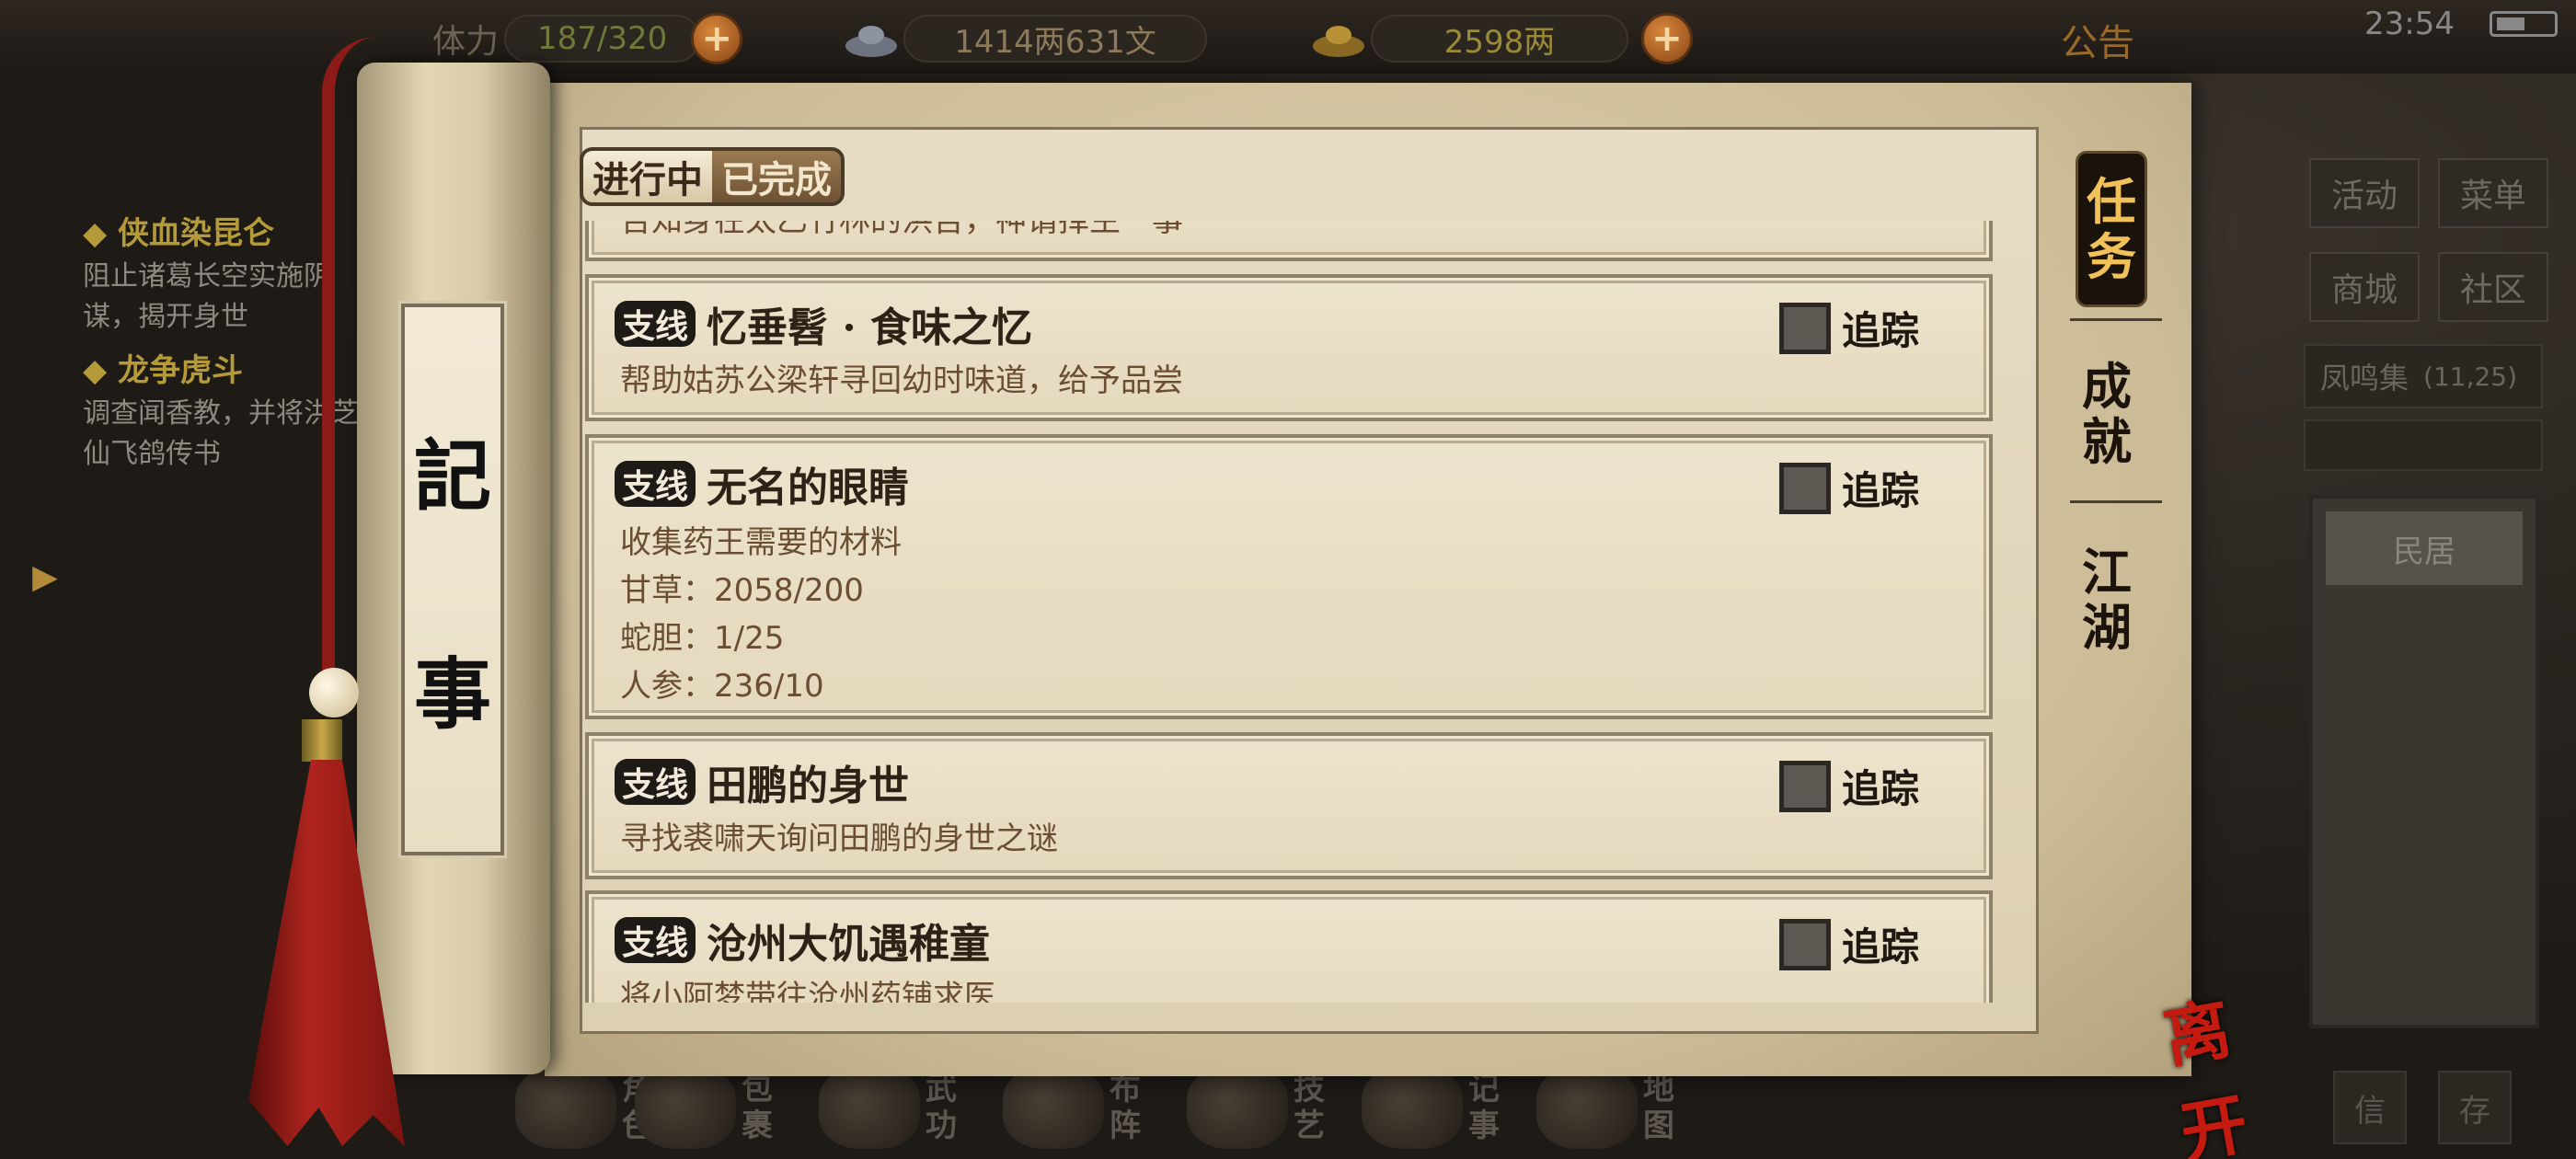 The width and height of the screenshot is (2576, 1159). I want to click on quest-card: 支线 田鹏的身世 追踪 寻找裘啸天询问田鹏的身世之谜, so click(1289, 805).